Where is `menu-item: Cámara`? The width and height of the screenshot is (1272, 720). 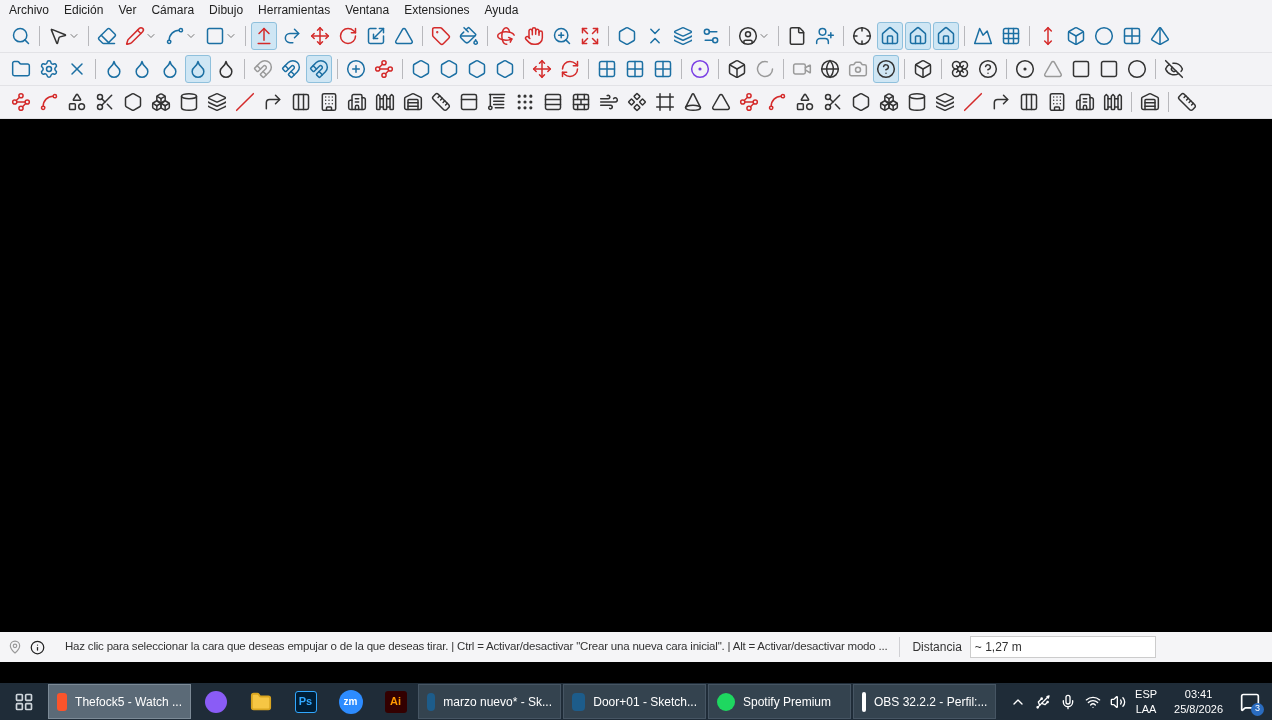 menu-item: Cámara is located at coordinates (173, 10).